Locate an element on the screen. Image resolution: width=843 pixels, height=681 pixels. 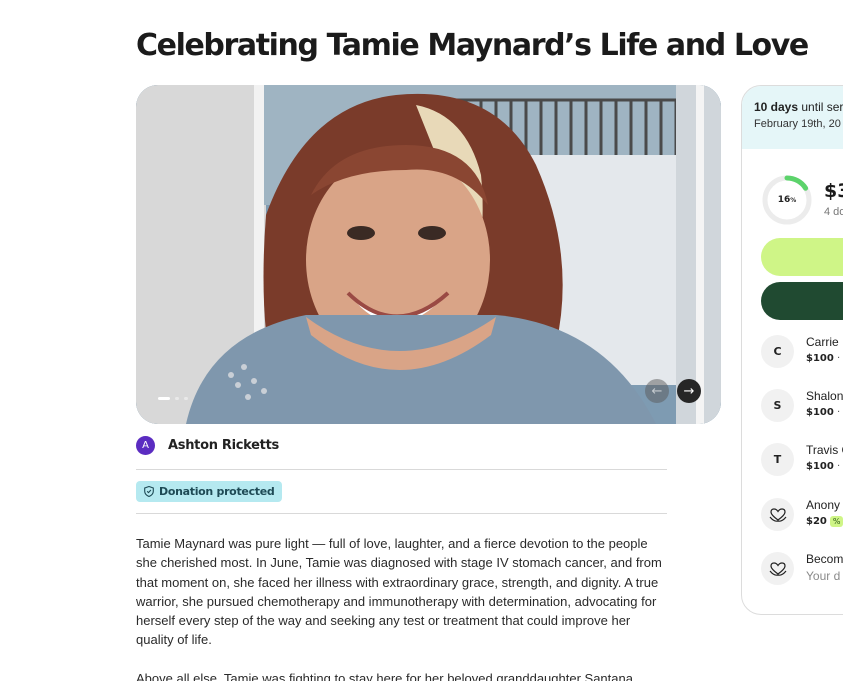
progress-unit: % is located at coordinates (793, 200).